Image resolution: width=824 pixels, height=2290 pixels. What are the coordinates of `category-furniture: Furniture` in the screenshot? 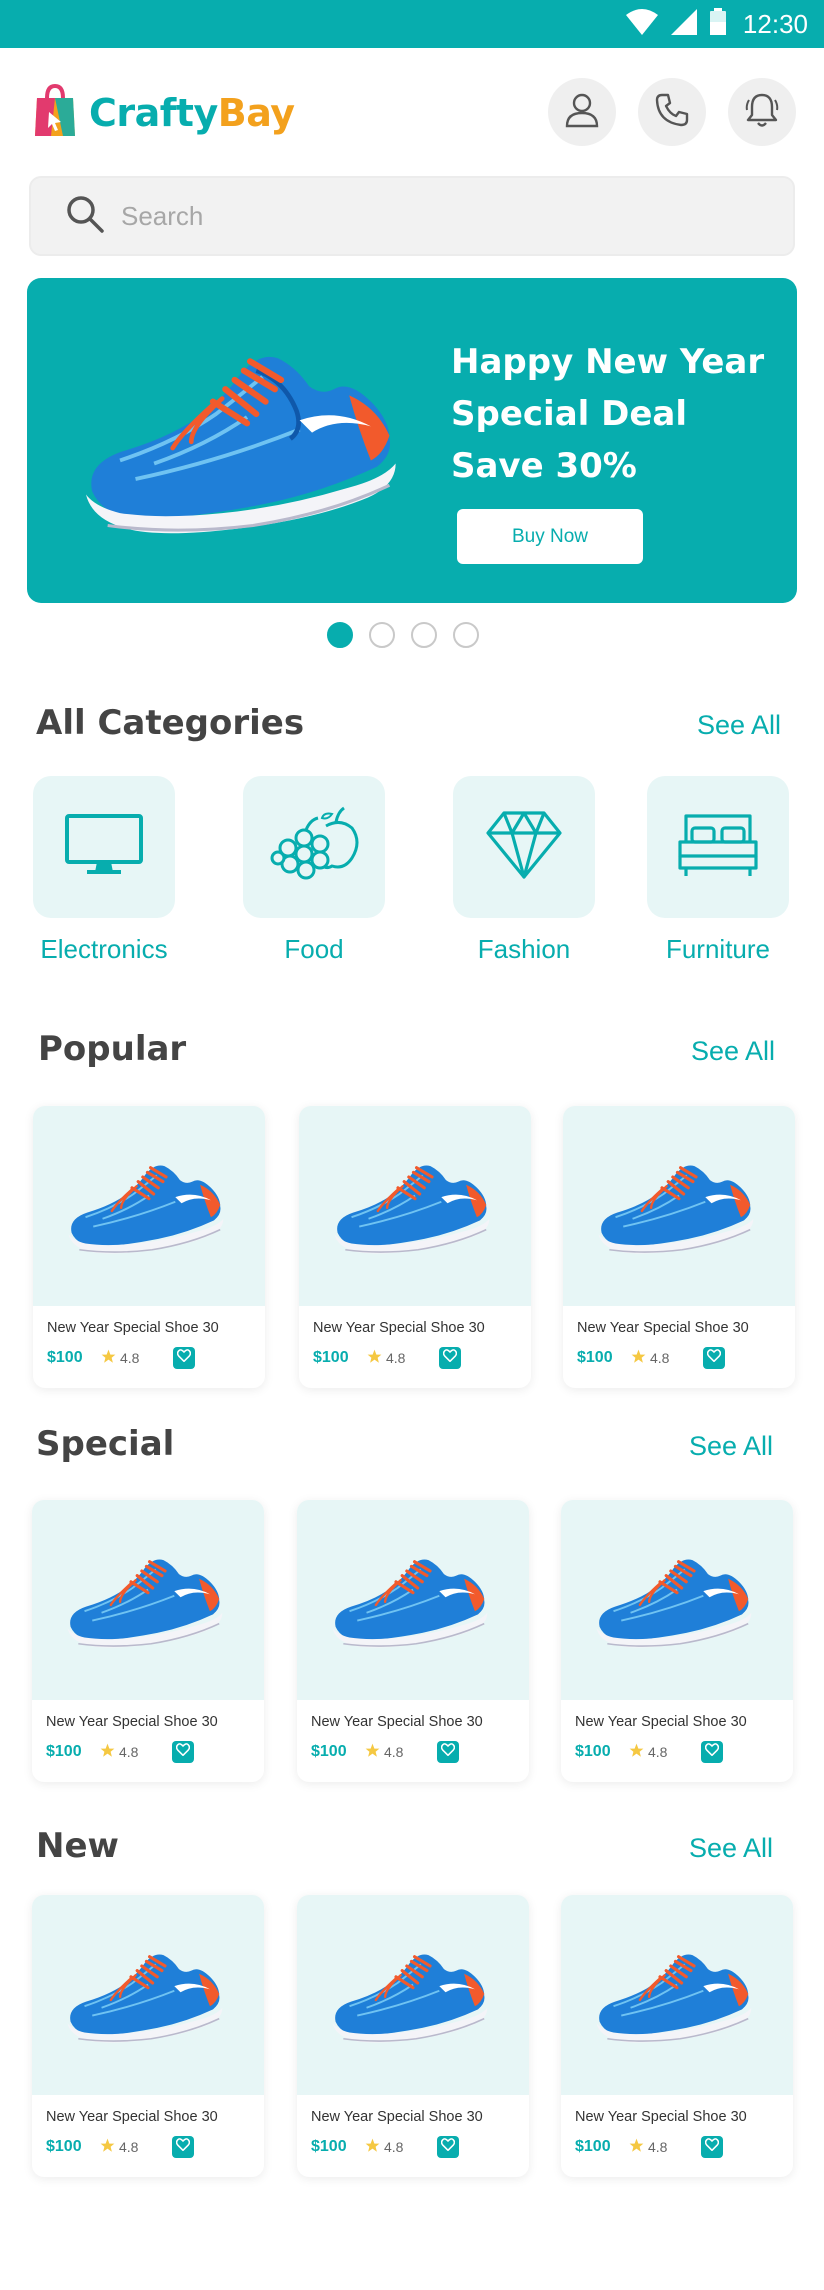 It's located at (718, 870).